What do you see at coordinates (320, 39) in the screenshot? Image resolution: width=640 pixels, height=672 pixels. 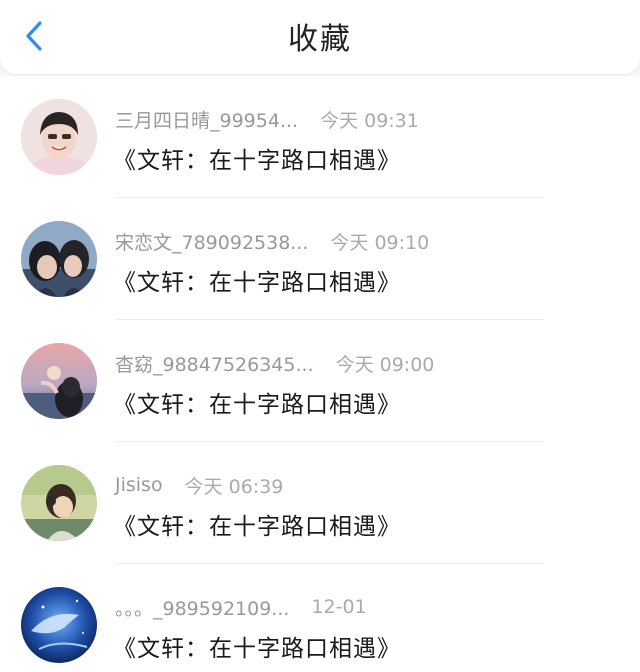 I see `page-title: 收藏` at bounding box center [320, 39].